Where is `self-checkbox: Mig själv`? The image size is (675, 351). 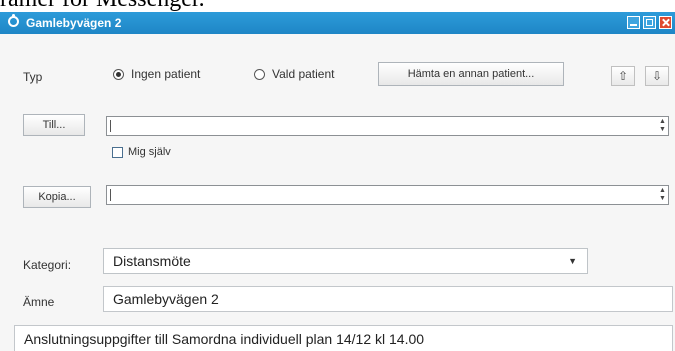 self-checkbox: Mig själv is located at coordinates (141, 152).